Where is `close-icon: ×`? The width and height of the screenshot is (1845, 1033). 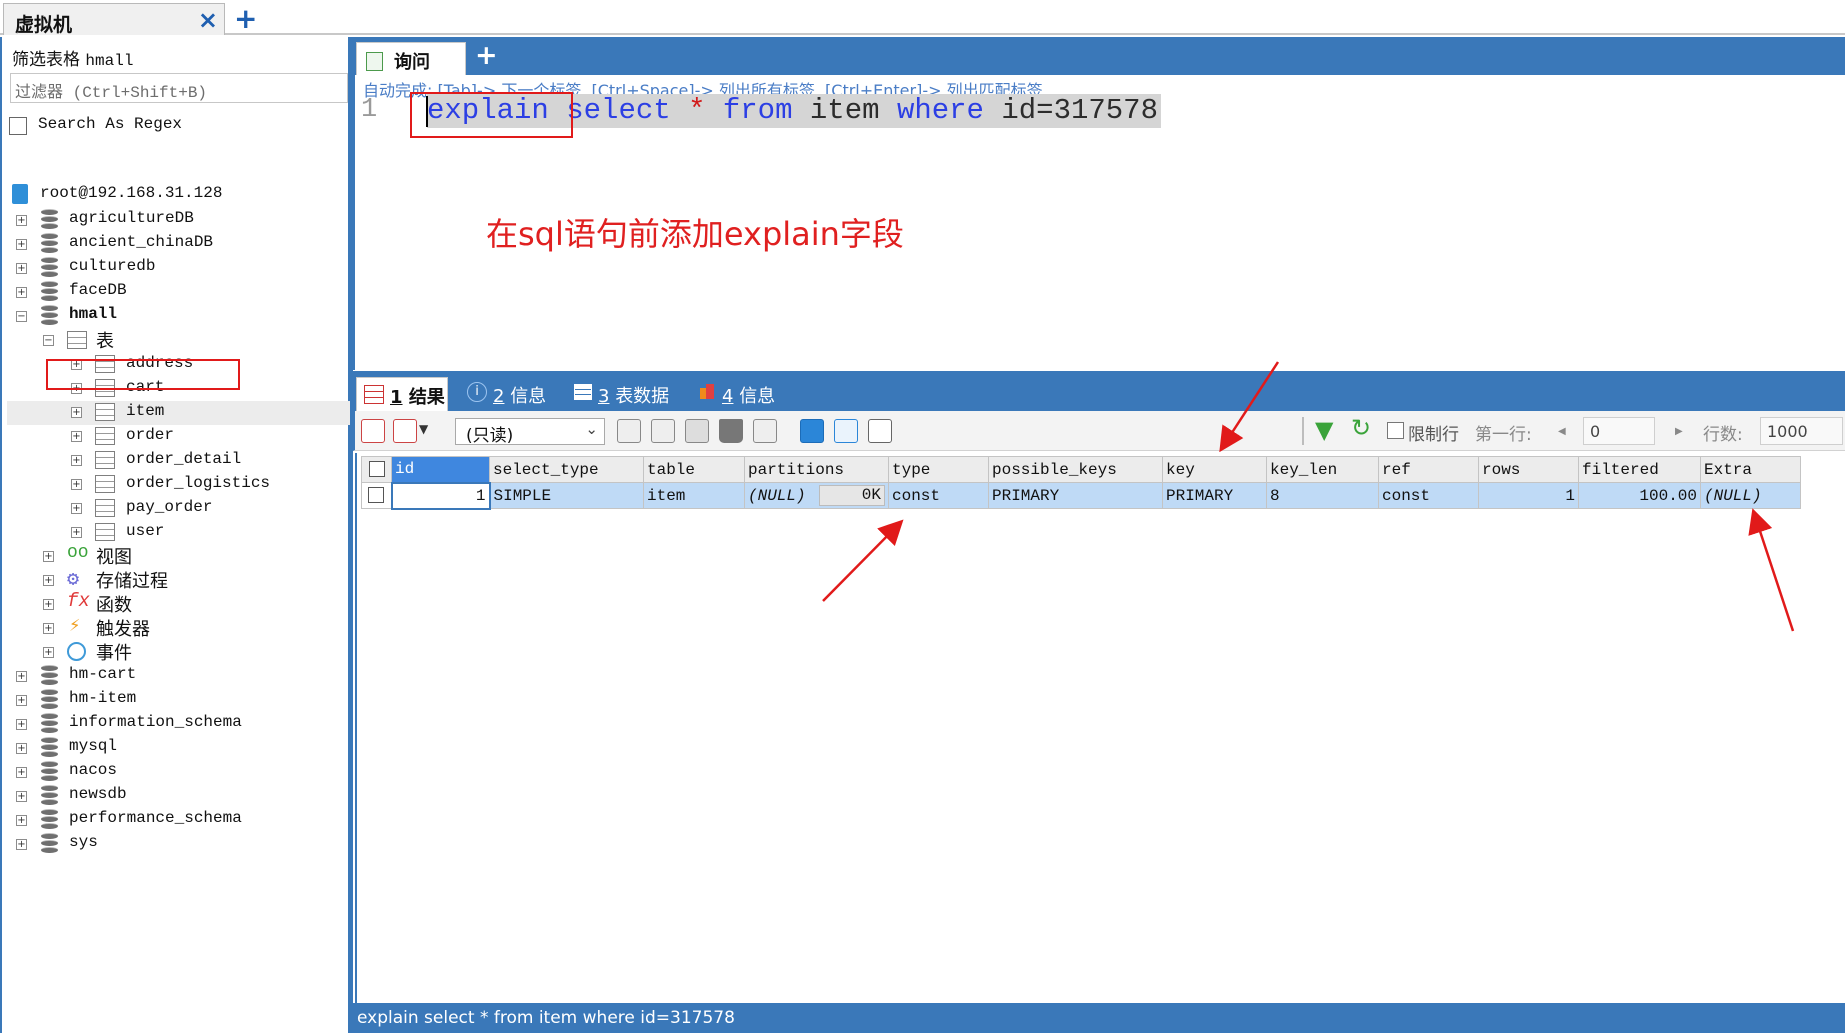
close-icon: × is located at coordinates (208, 20).